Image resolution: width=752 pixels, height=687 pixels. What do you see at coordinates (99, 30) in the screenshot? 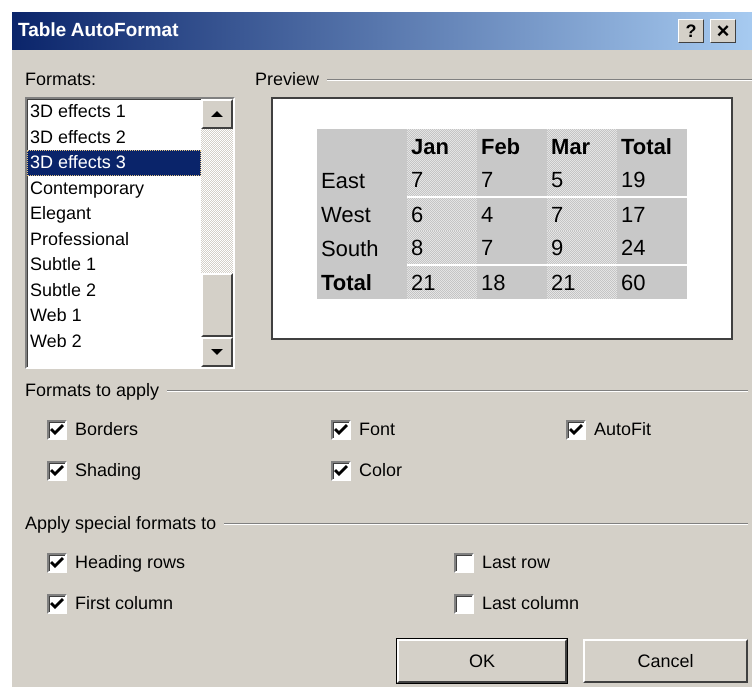
I see `window-title: Table AutoFormat` at bounding box center [99, 30].